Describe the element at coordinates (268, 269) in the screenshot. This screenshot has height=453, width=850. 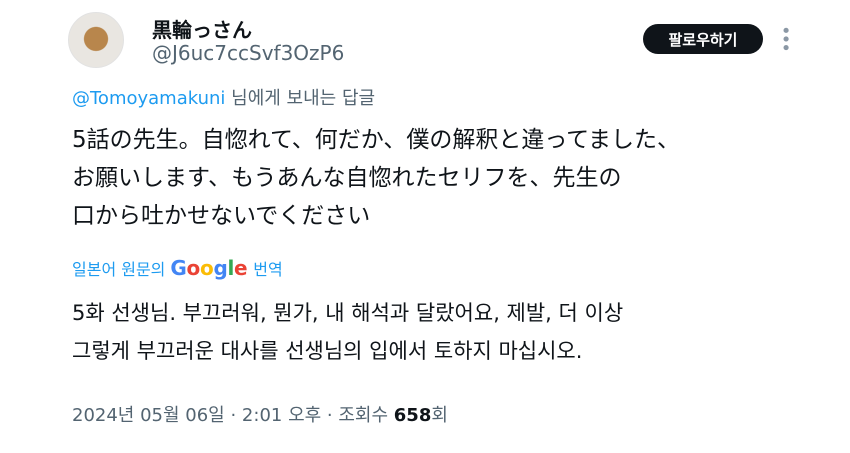
I see `translation-label: 번역` at that location.